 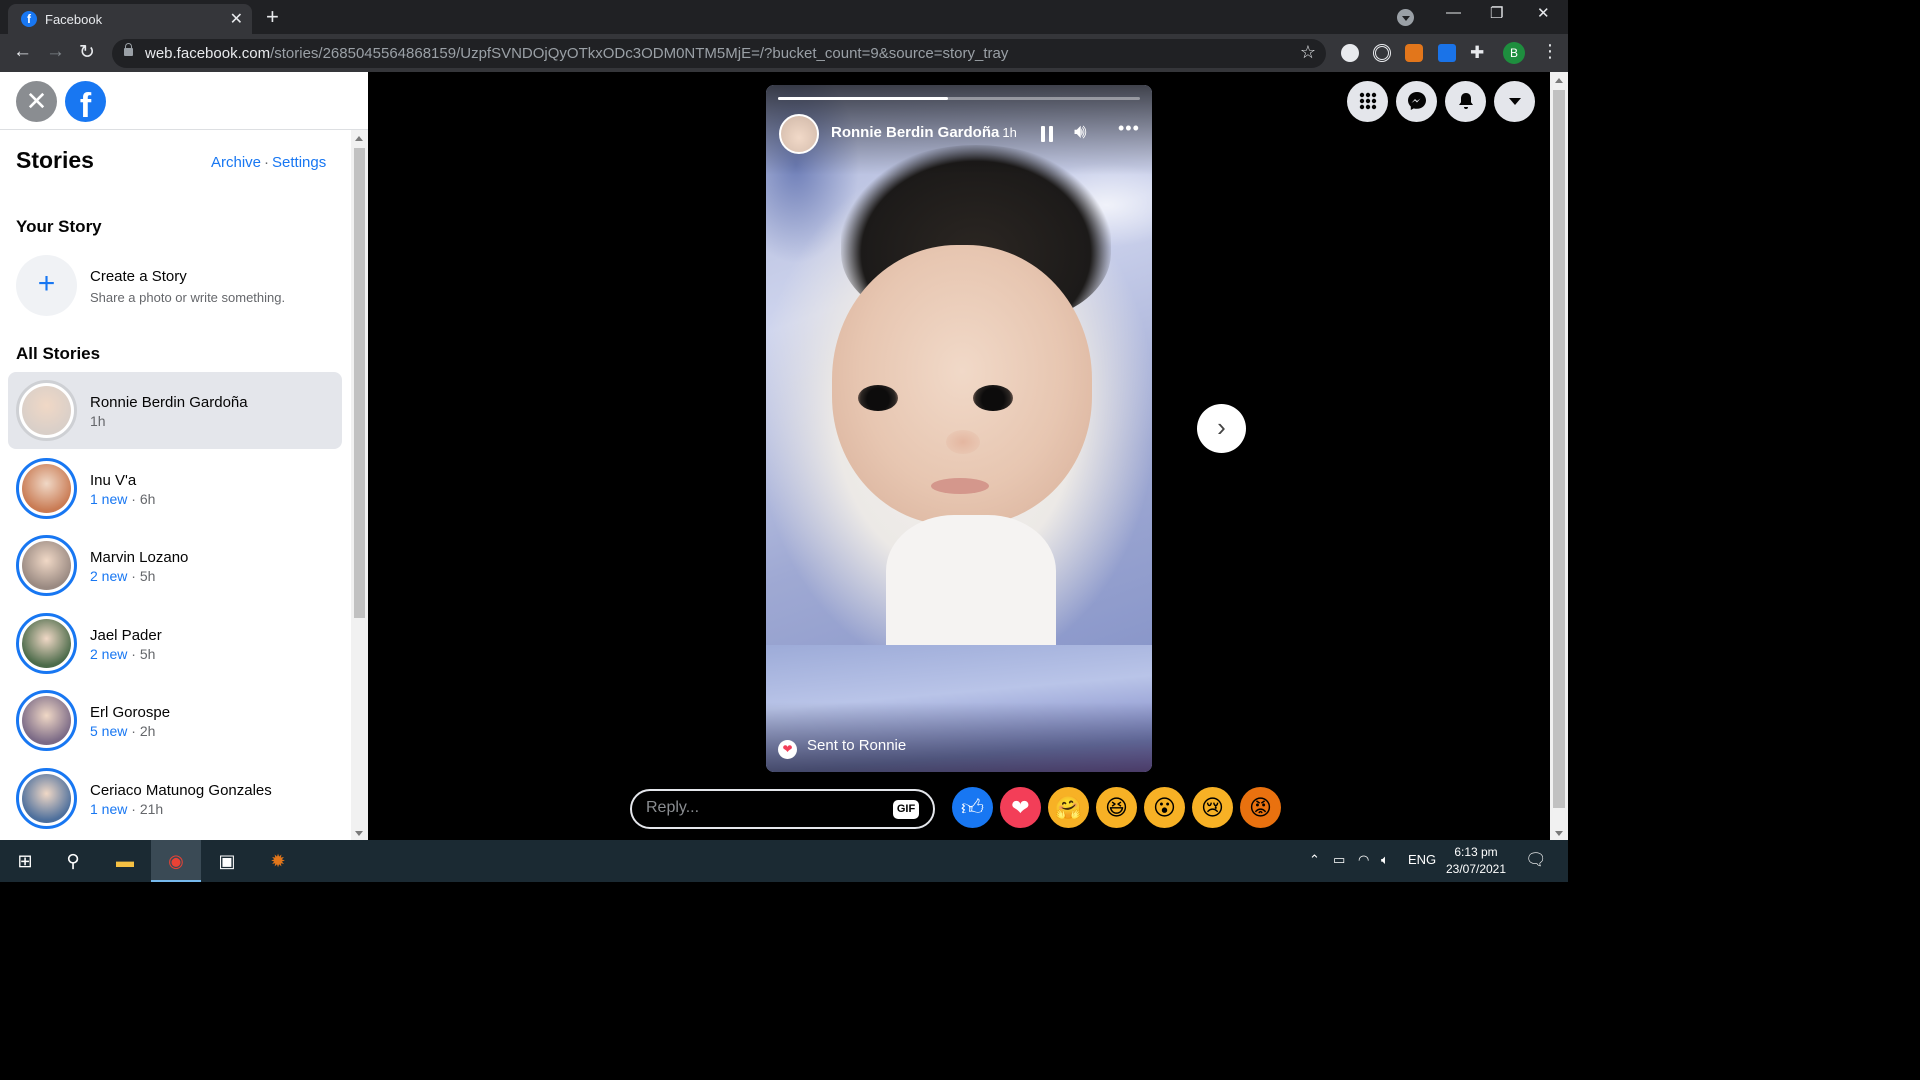 I want to click on terminal-icon: ▣, so click(x=227, y=861).